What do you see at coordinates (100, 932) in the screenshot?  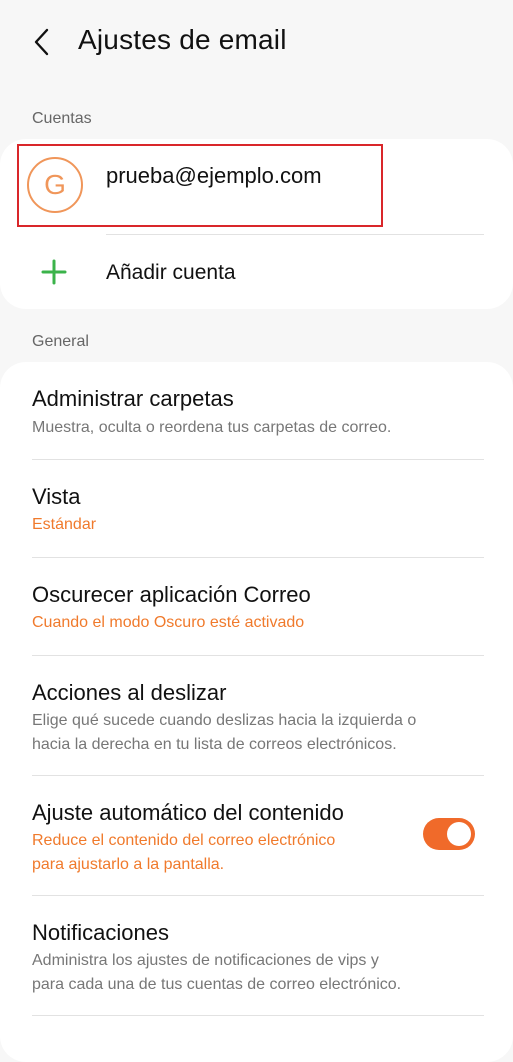 I see `setting-title: Notificaciones` at bounding box center [100, 932].